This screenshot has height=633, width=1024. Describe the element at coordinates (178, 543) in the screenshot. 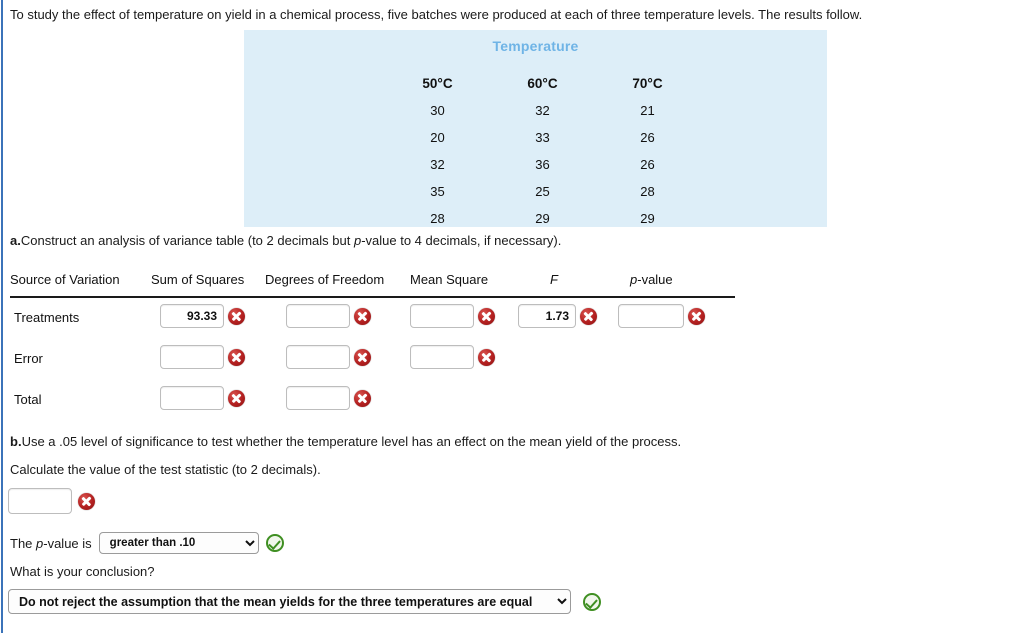

I see `p-value-select: greater than .10` at that location.